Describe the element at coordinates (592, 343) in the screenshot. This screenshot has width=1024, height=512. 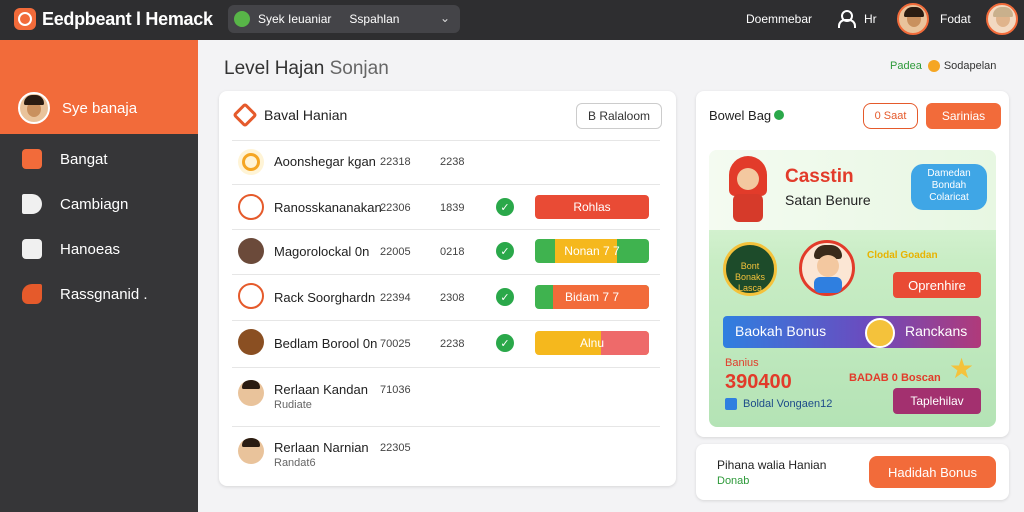
I see `status-badge: Alnu` at that location.